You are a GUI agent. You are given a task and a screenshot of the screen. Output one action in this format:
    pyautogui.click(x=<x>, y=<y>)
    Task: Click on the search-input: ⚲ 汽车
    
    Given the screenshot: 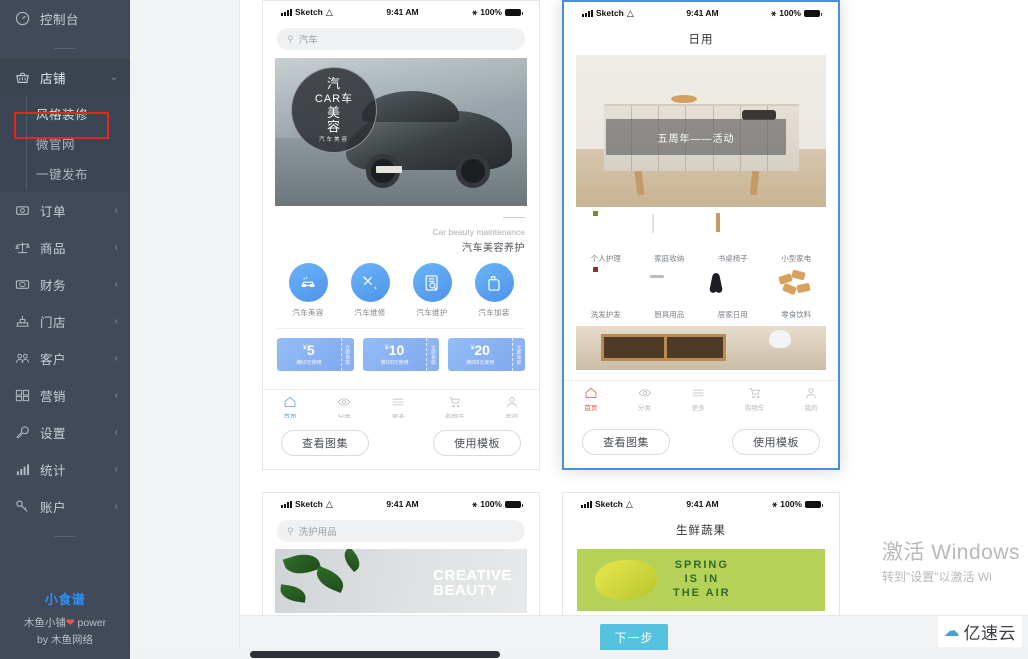 What is the action you would take?
    pyautogui.click(x=401, y=39)
    